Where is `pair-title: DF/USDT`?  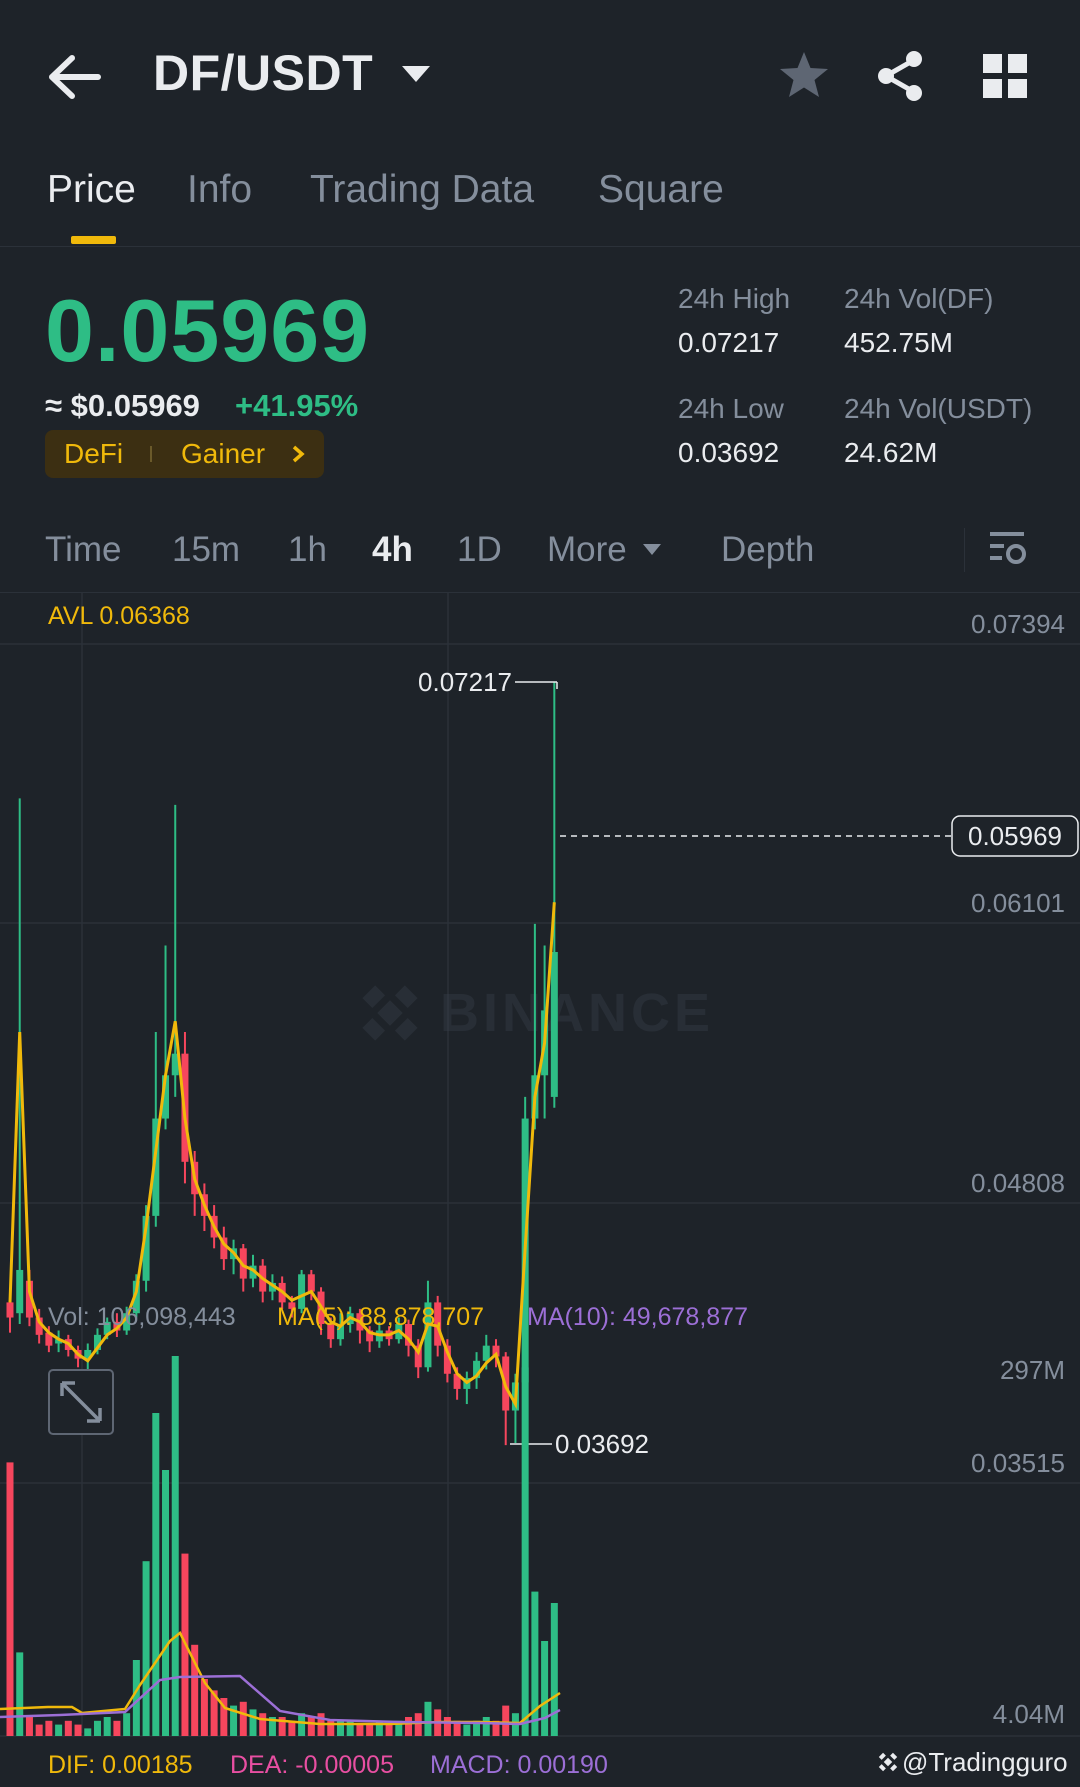 pair-title: DF/USDT is located at coordinates (263, 73).